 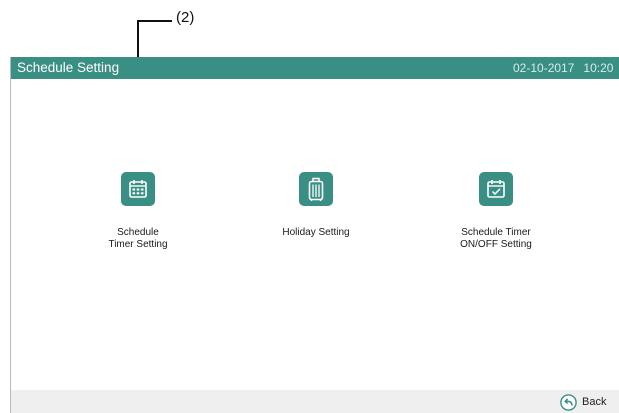 I want to click on datetime-display: 02-10-2017 10:20, so click(x=563, y=68).